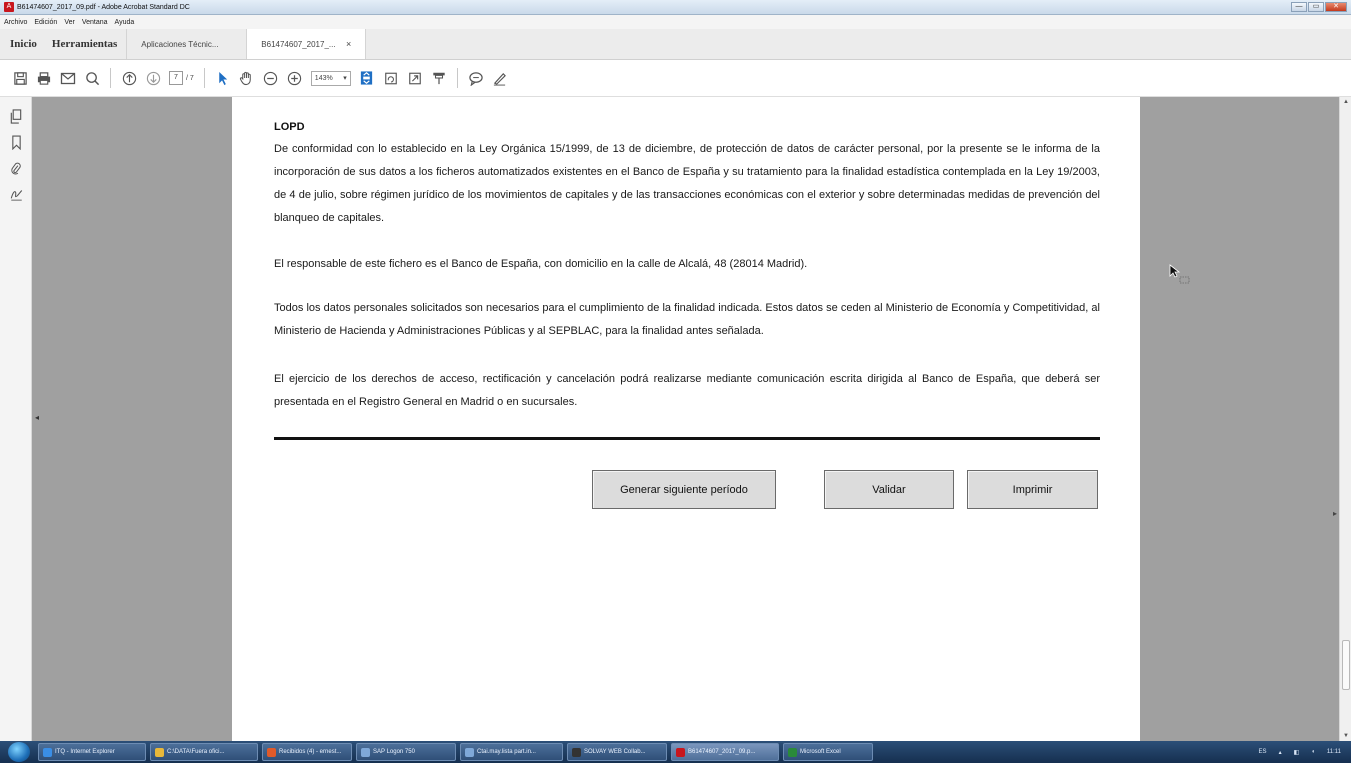  What do you see at coordinates (84, 44) in the screenshot?
I see `tab-tools: Herramientas` at bounding box center [84, 44].